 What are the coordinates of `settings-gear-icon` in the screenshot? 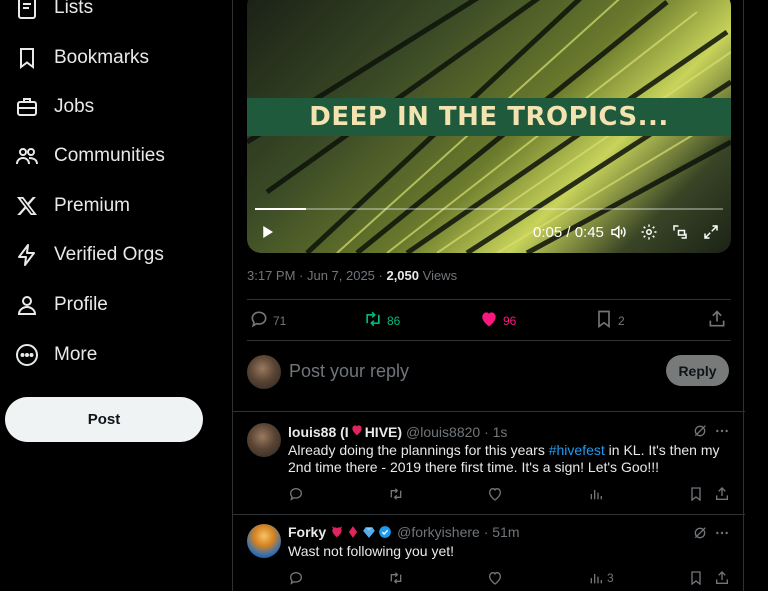 It's located at (649, 232).